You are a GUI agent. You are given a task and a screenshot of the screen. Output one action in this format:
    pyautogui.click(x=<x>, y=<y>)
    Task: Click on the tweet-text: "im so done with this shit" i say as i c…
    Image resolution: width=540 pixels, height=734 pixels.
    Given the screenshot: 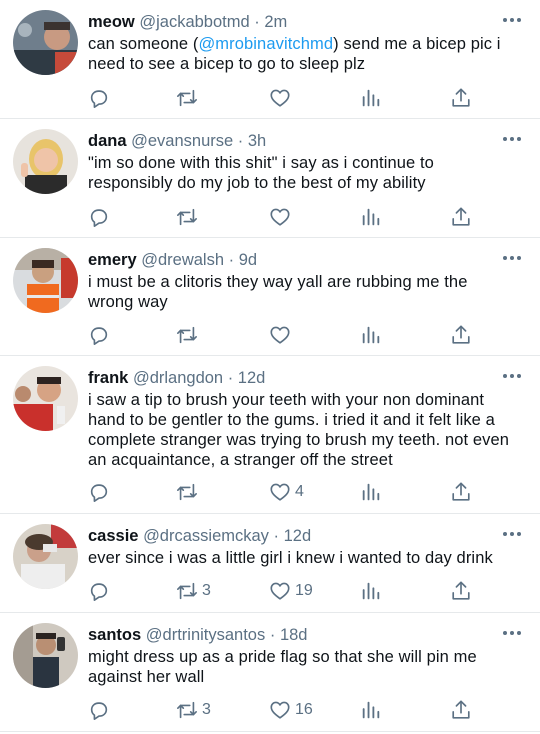 What is the action you would take?
    pyautogui.click(x=308, y=173)
    